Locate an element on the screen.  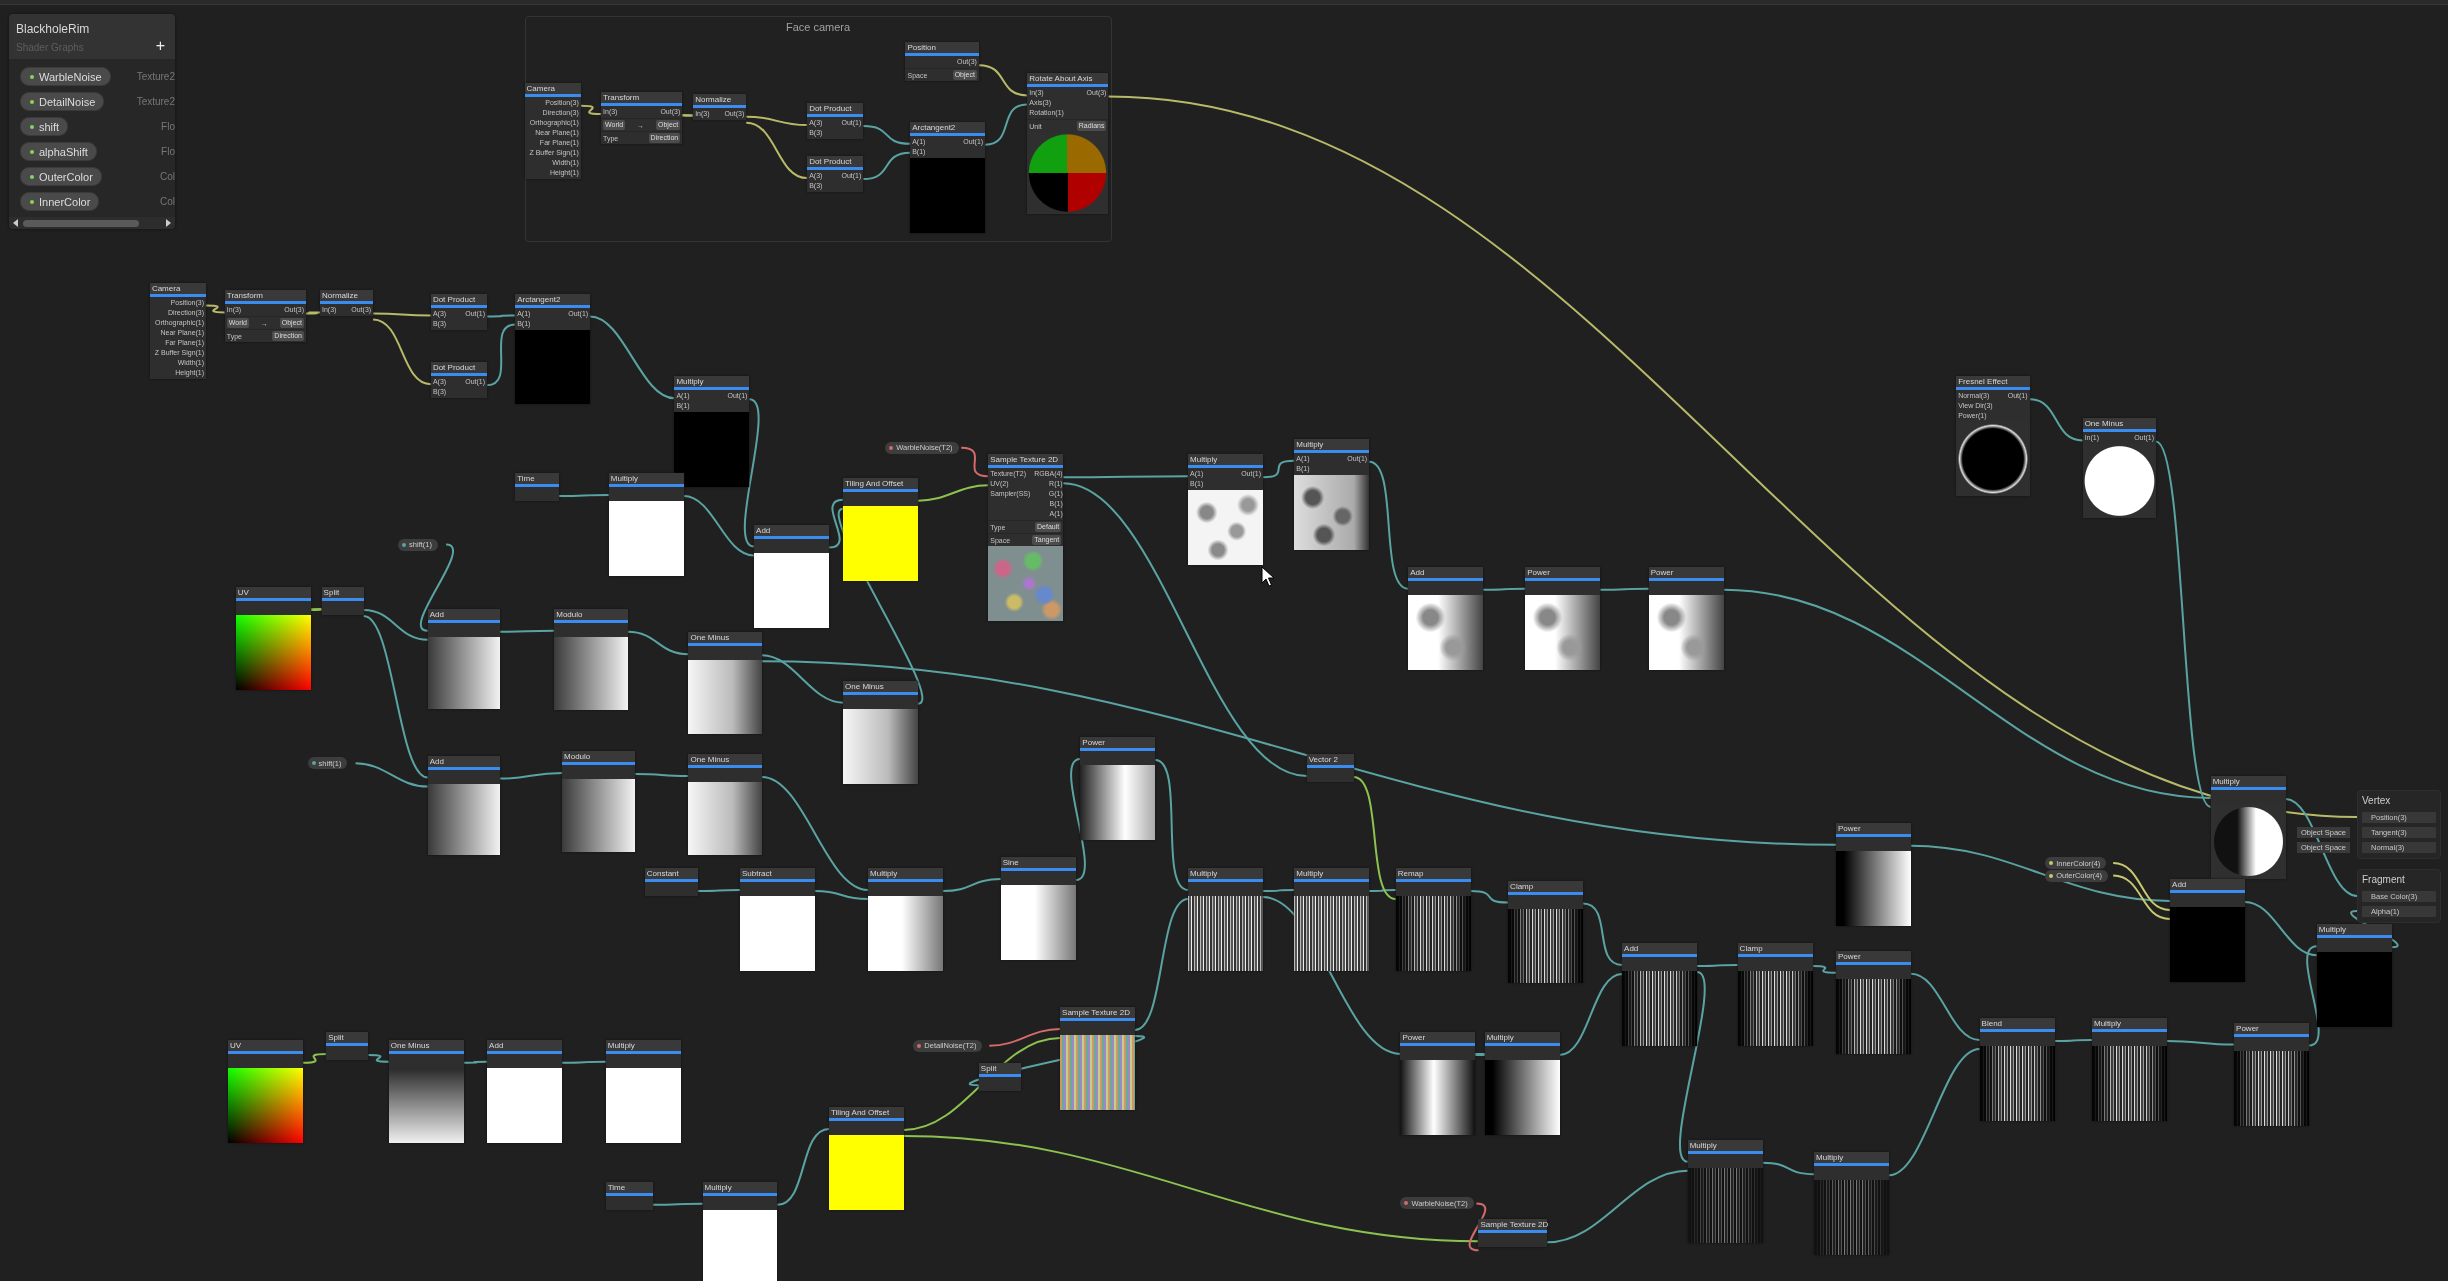
scroll-right-icon is located at coordinates (168, 223).